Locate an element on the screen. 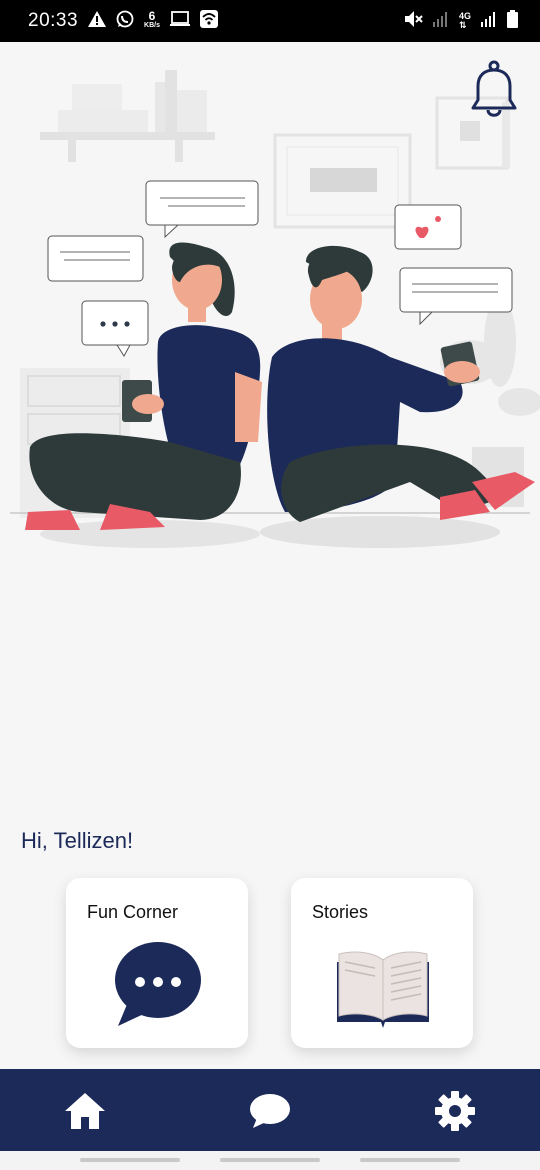 The height and width of the screenshot is (1170, 540). status-time: 20:33 is located at coordinates (53, 20).